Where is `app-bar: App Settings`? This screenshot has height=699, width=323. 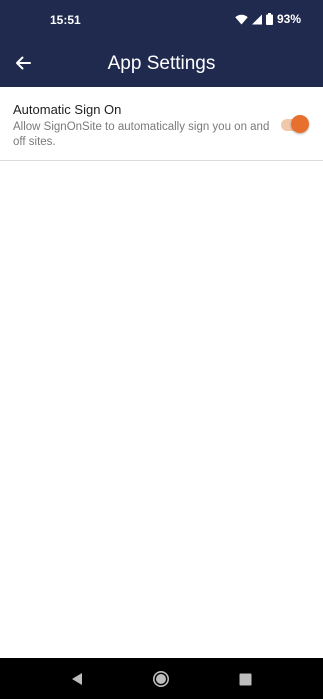
app-bar: App Settings is located at coordinates (161, 63).